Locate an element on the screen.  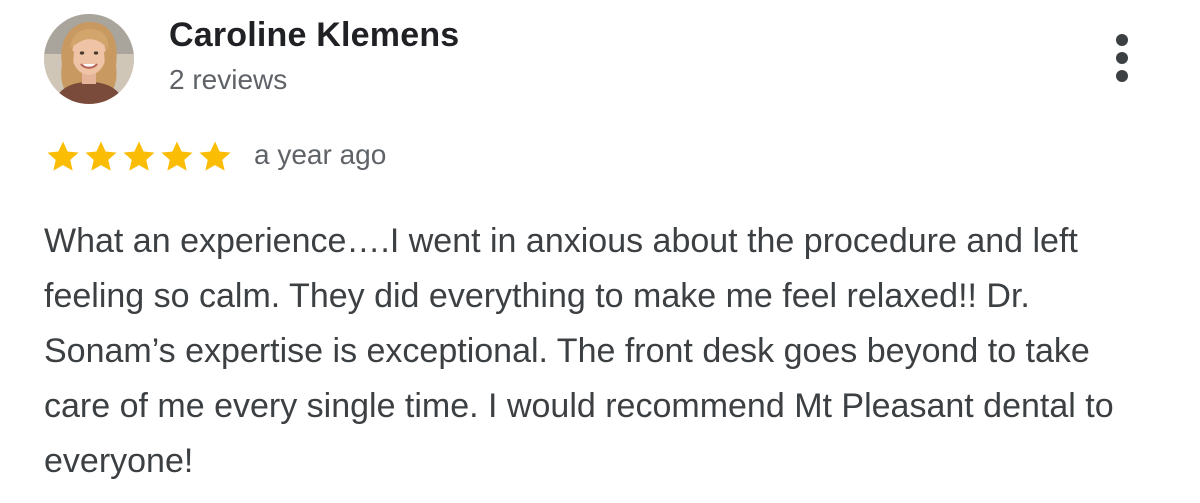
review-date: a year ago is located at coordinates (320, 154).